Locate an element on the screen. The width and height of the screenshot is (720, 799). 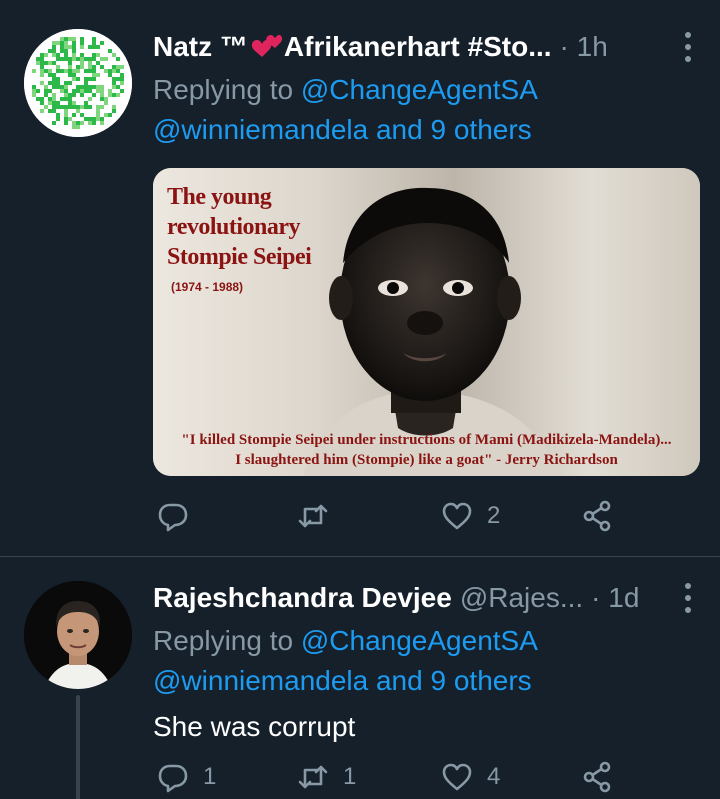
image-title-line: The young is located at coordinates (219, 197).